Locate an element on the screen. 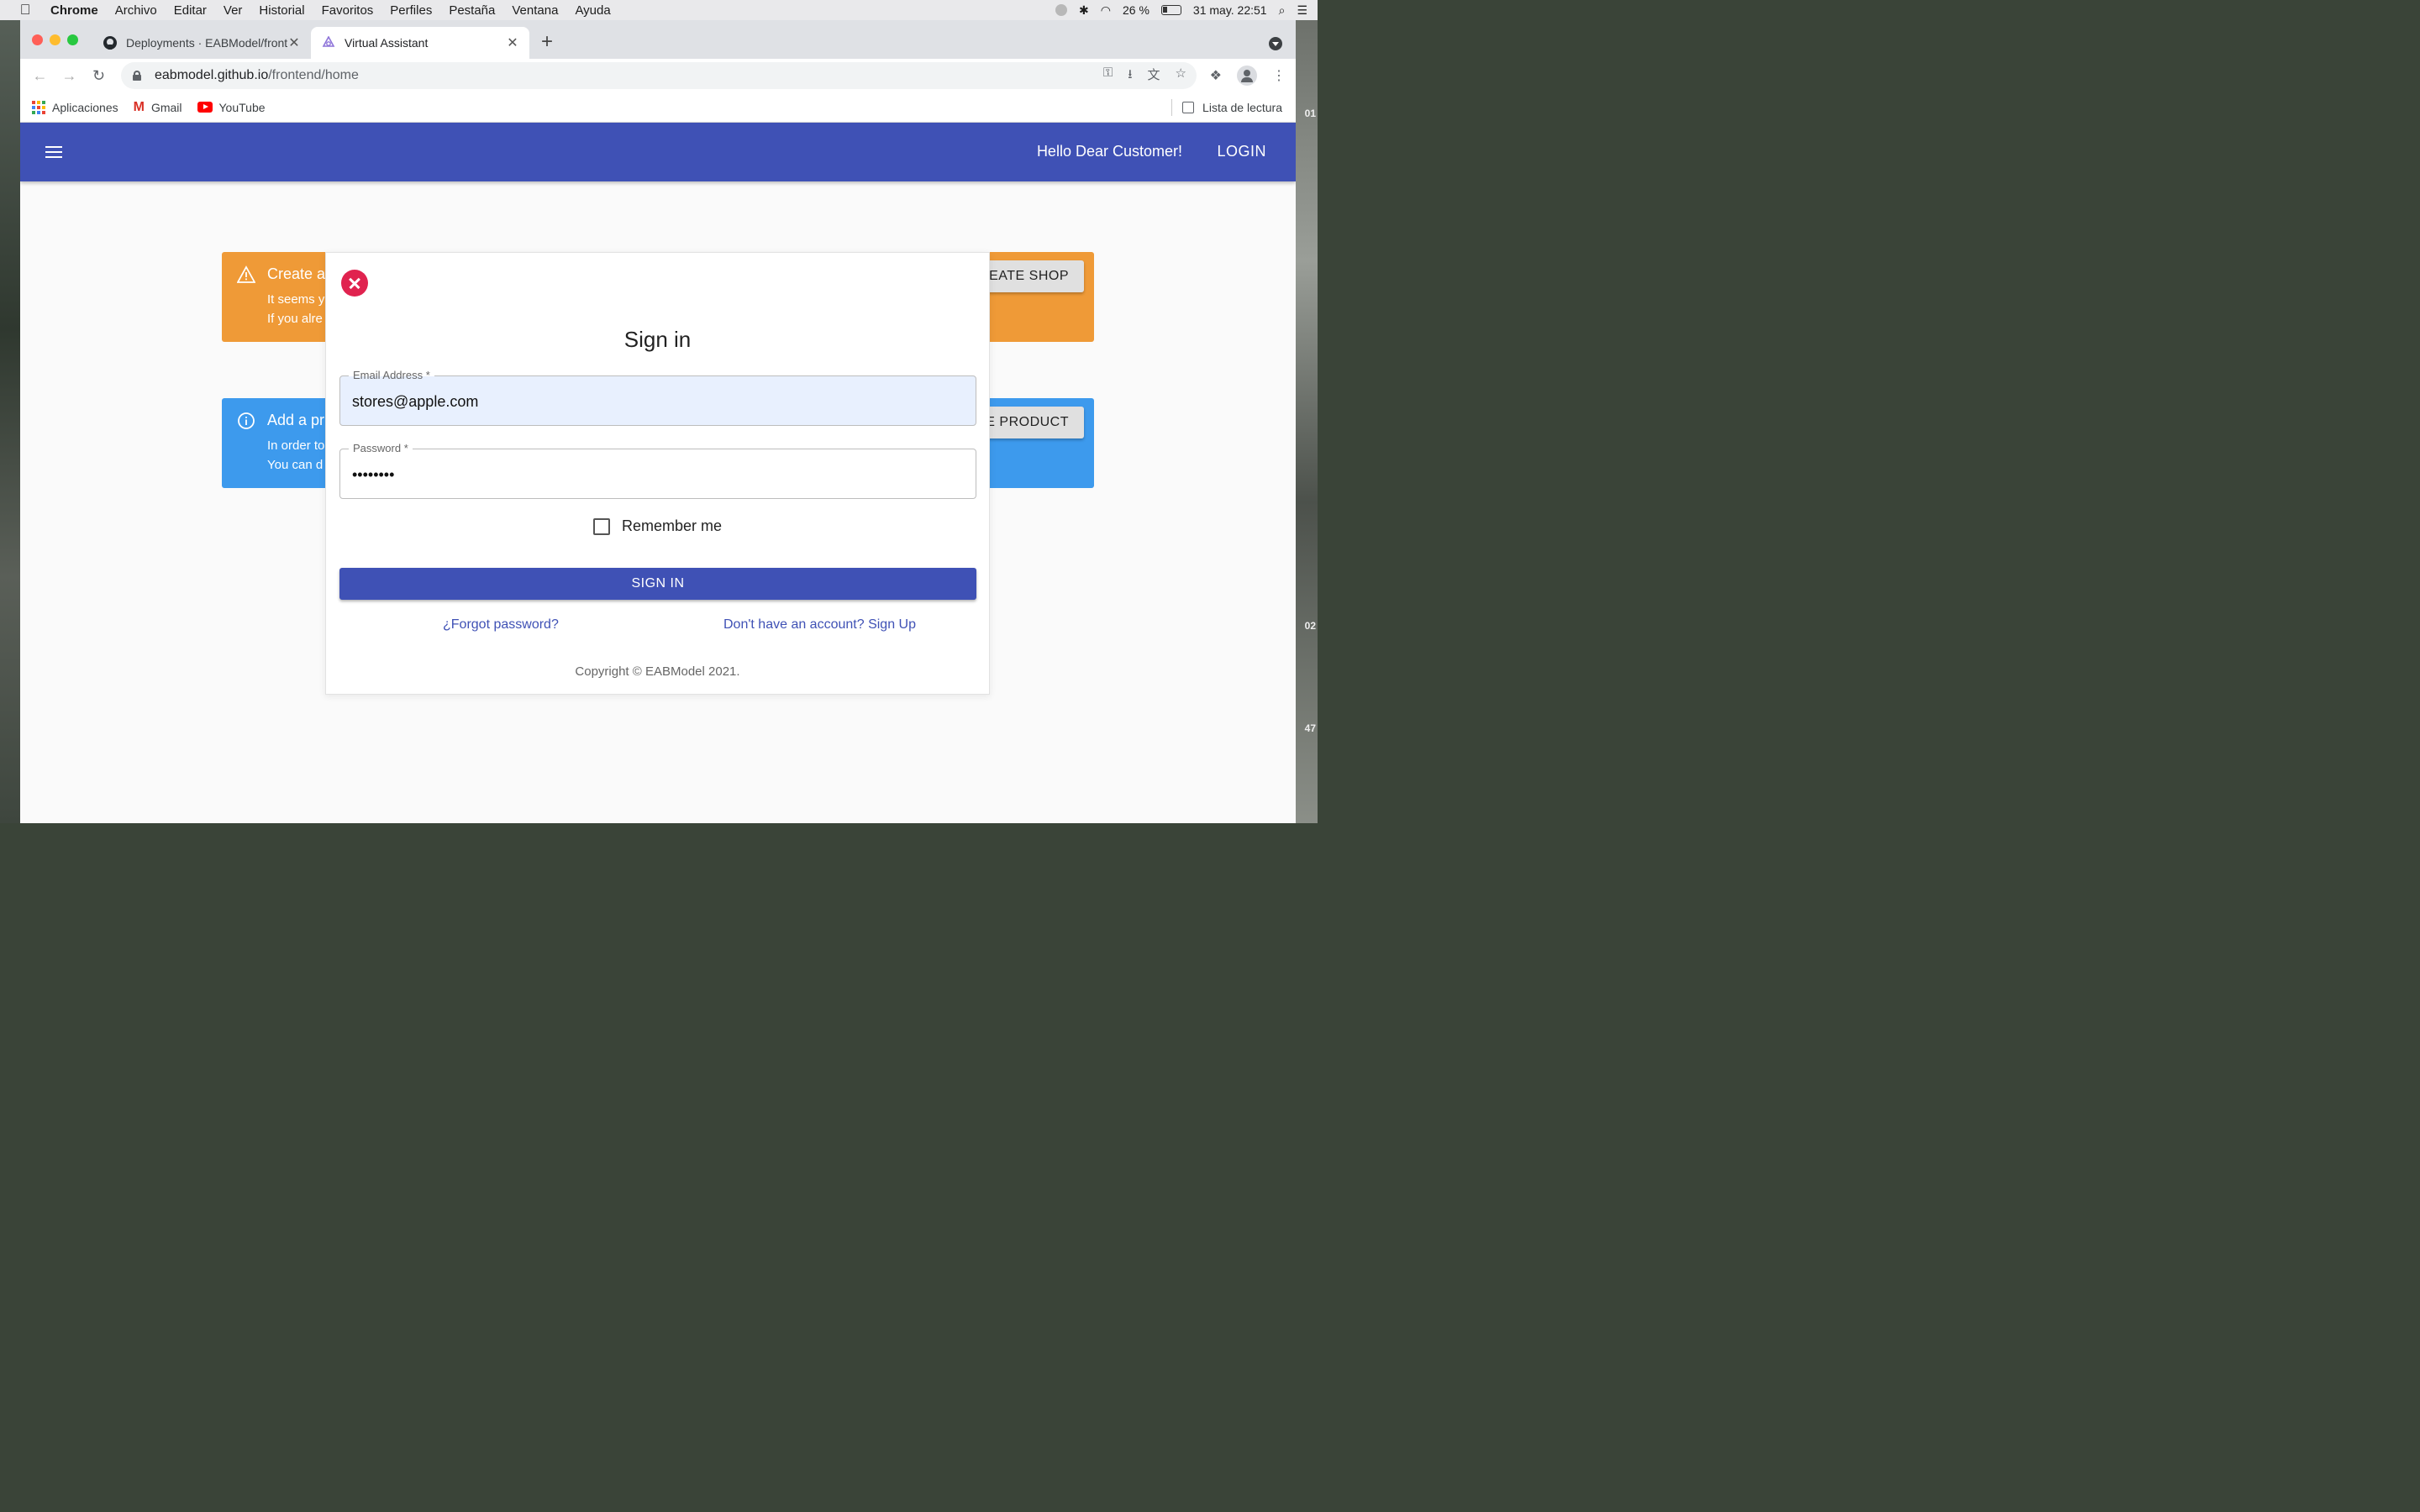 Image resolution: width=2420 pixels, height=1512 pixels. new-tab-icon: + is located at coordinates (547, 42).